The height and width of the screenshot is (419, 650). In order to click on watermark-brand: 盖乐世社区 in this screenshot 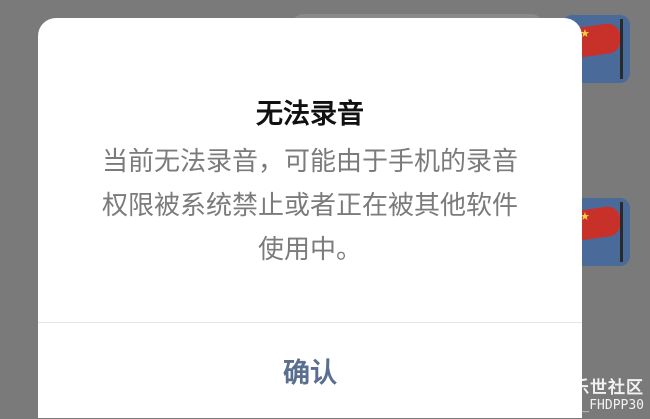, I will do `click(599, 388)`.